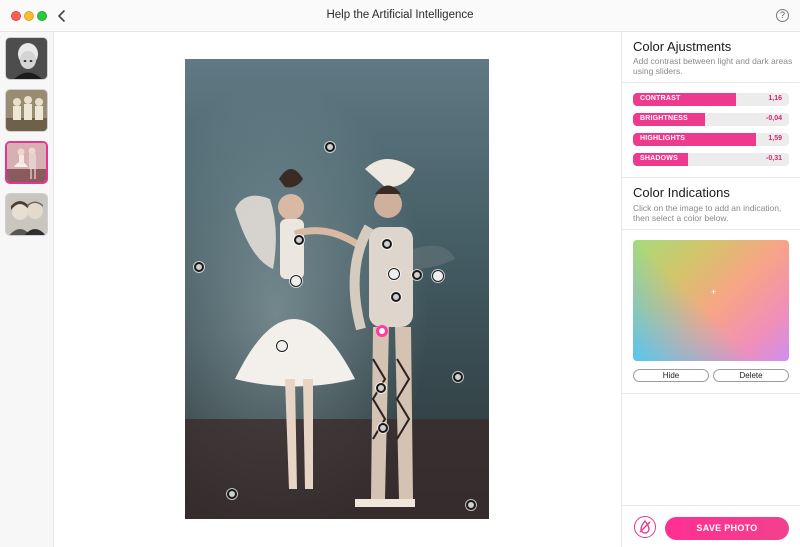 This screenshot has width=800, height=547. I want to click on delete-button: Delete, so click(751, 375).